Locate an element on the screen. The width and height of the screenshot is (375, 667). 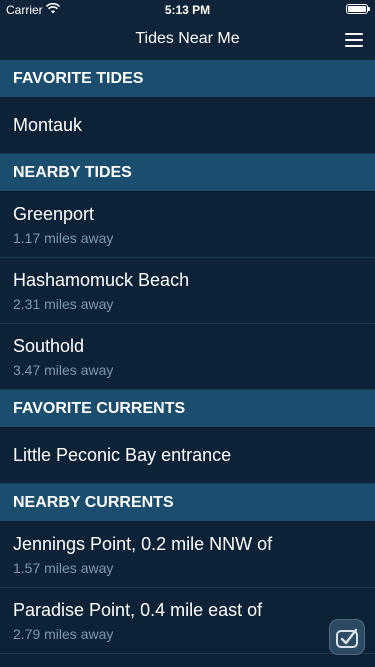
section-header-nearby-tides: NEARBY TIDES is located at coordinates (187, 173).